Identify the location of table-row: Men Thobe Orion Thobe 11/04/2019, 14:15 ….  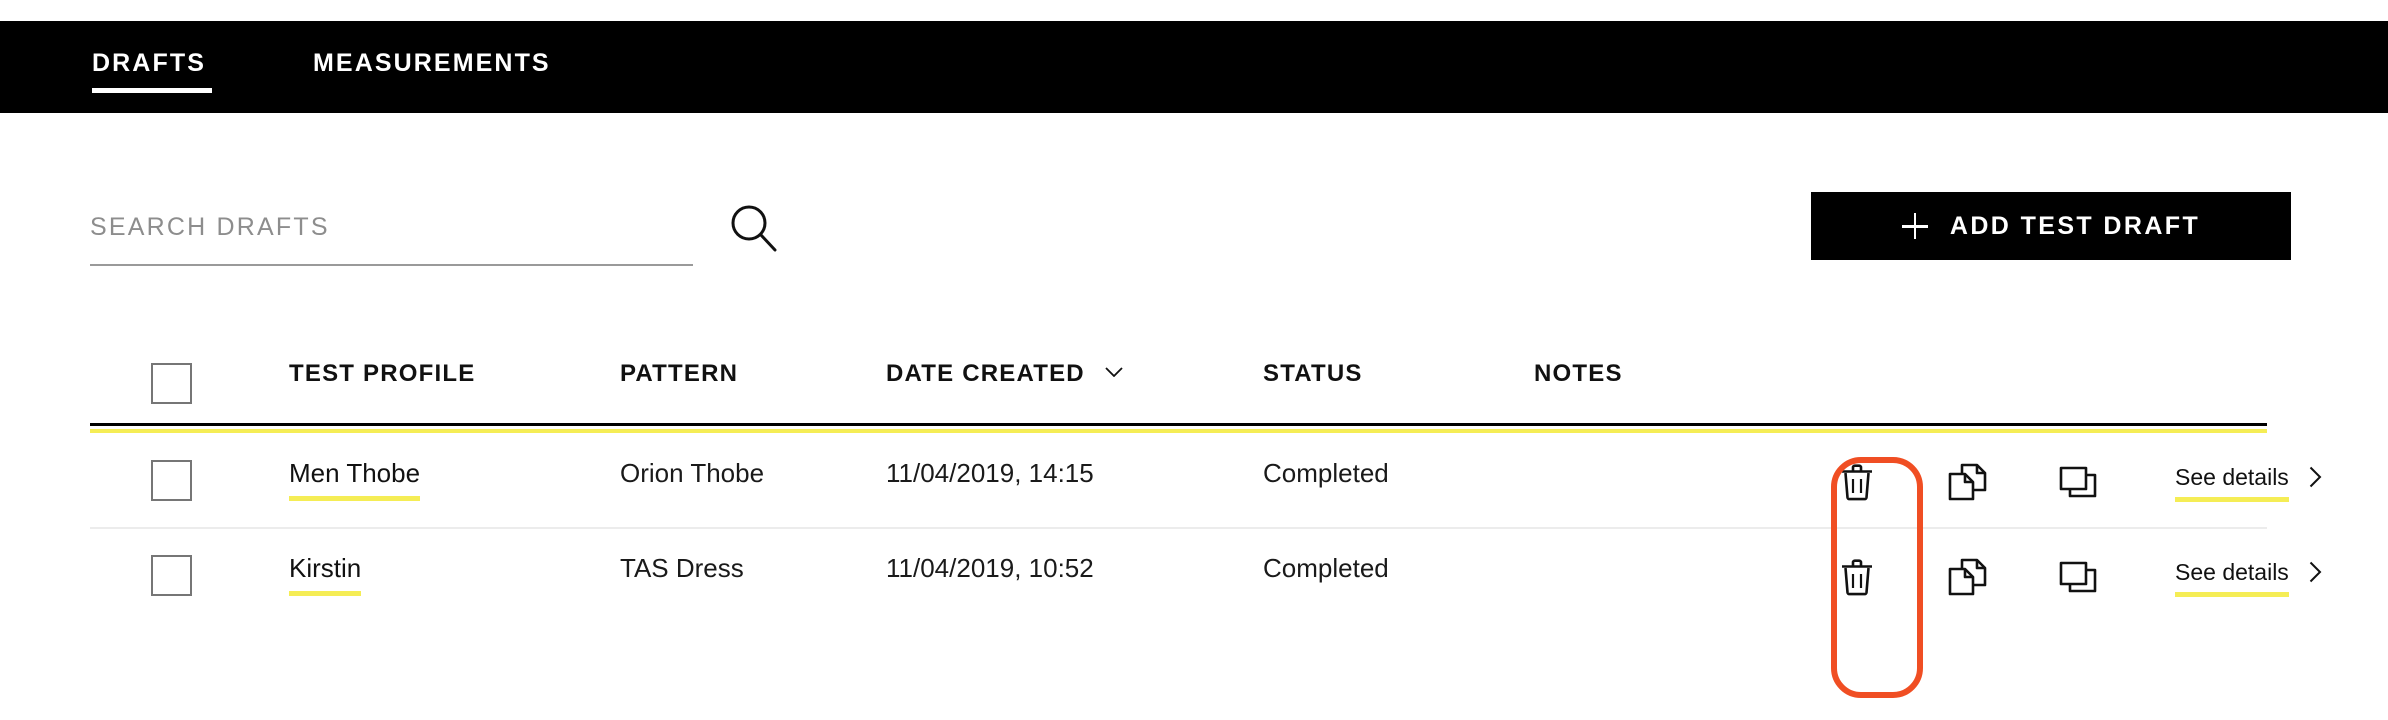
(1206, 480).